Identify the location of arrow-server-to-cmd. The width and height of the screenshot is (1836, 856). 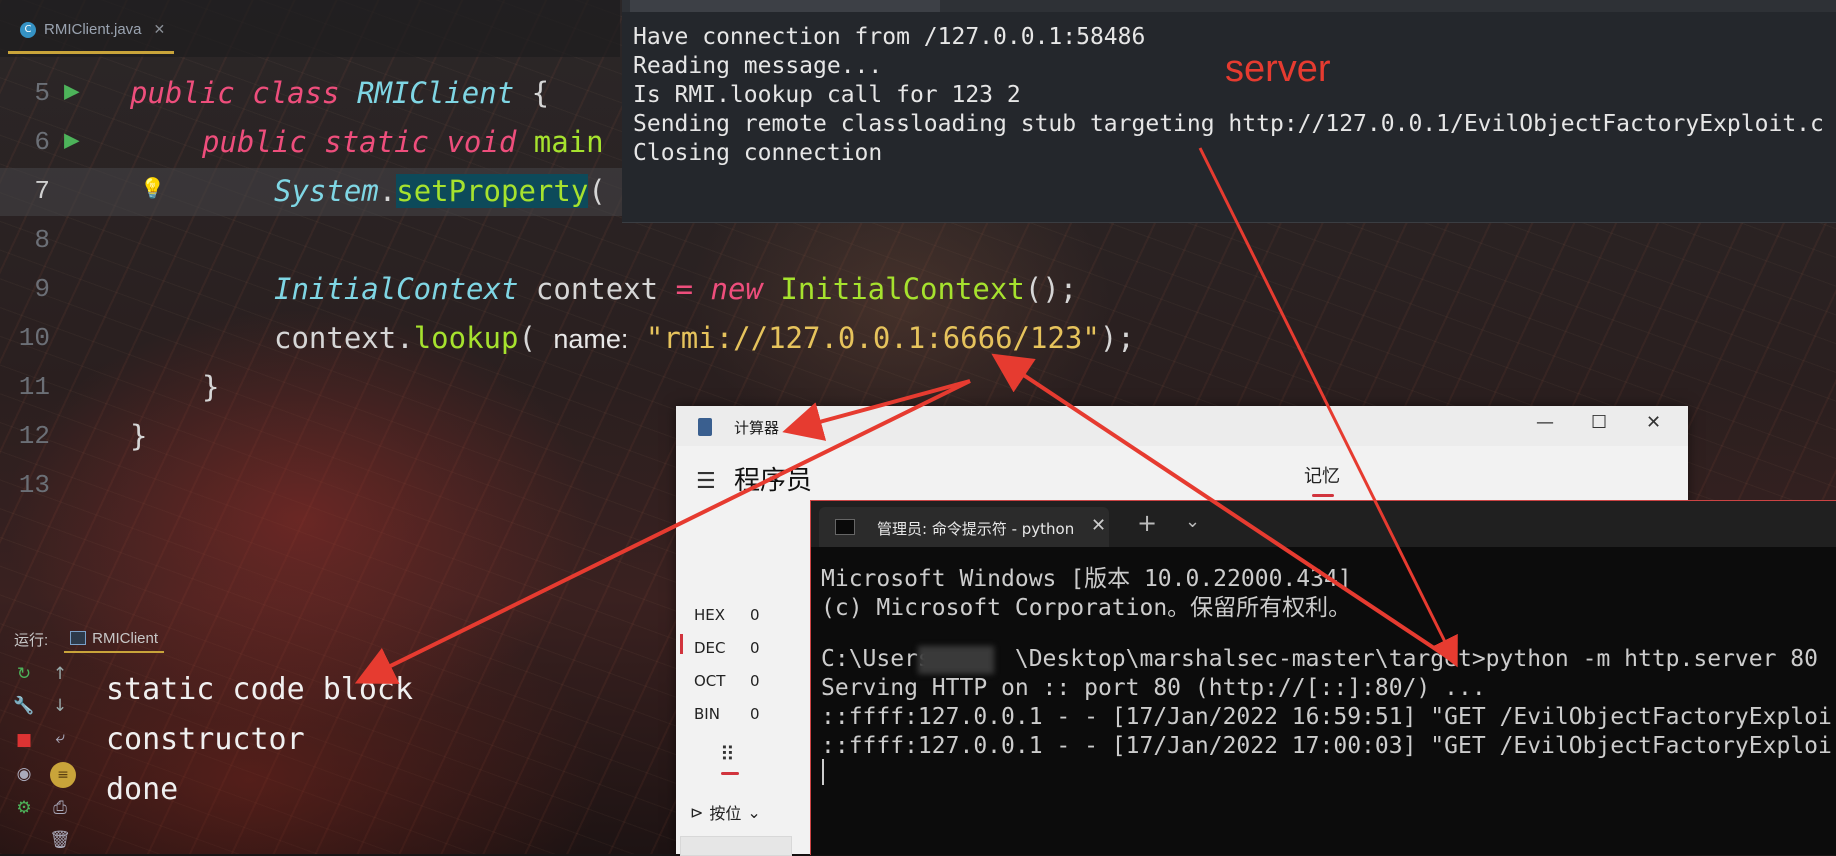
(1328, 407).